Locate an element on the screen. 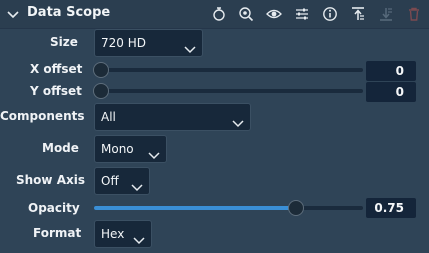 This screenshot has height=253, width=429. size-label: Size is located at coordinates (64, 42).